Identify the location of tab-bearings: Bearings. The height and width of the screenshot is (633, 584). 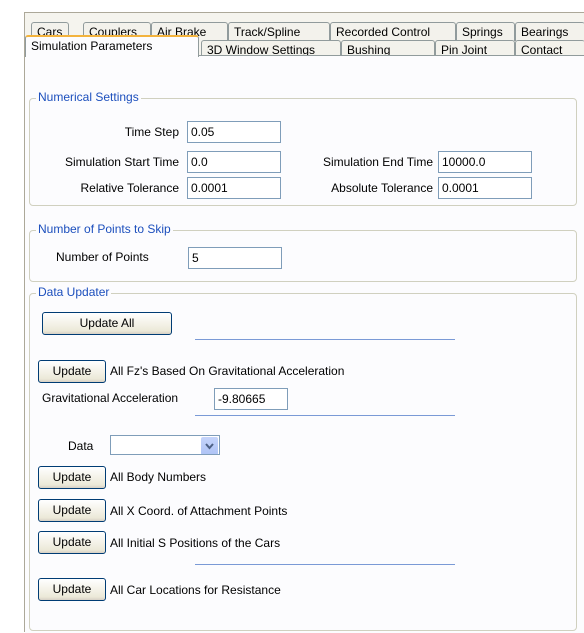
(549, 31).